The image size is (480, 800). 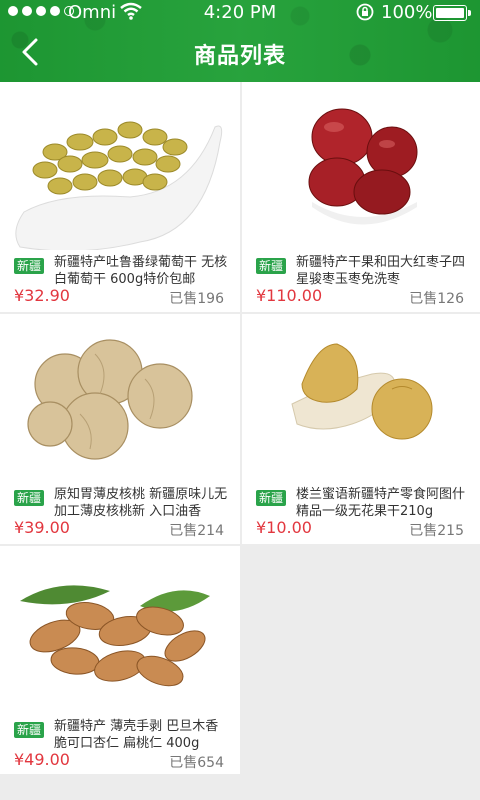 What do you see at coordinates (239, 56) in the screenshot?
I see `page-title: 商品列表` at bounding box center [239, 56].